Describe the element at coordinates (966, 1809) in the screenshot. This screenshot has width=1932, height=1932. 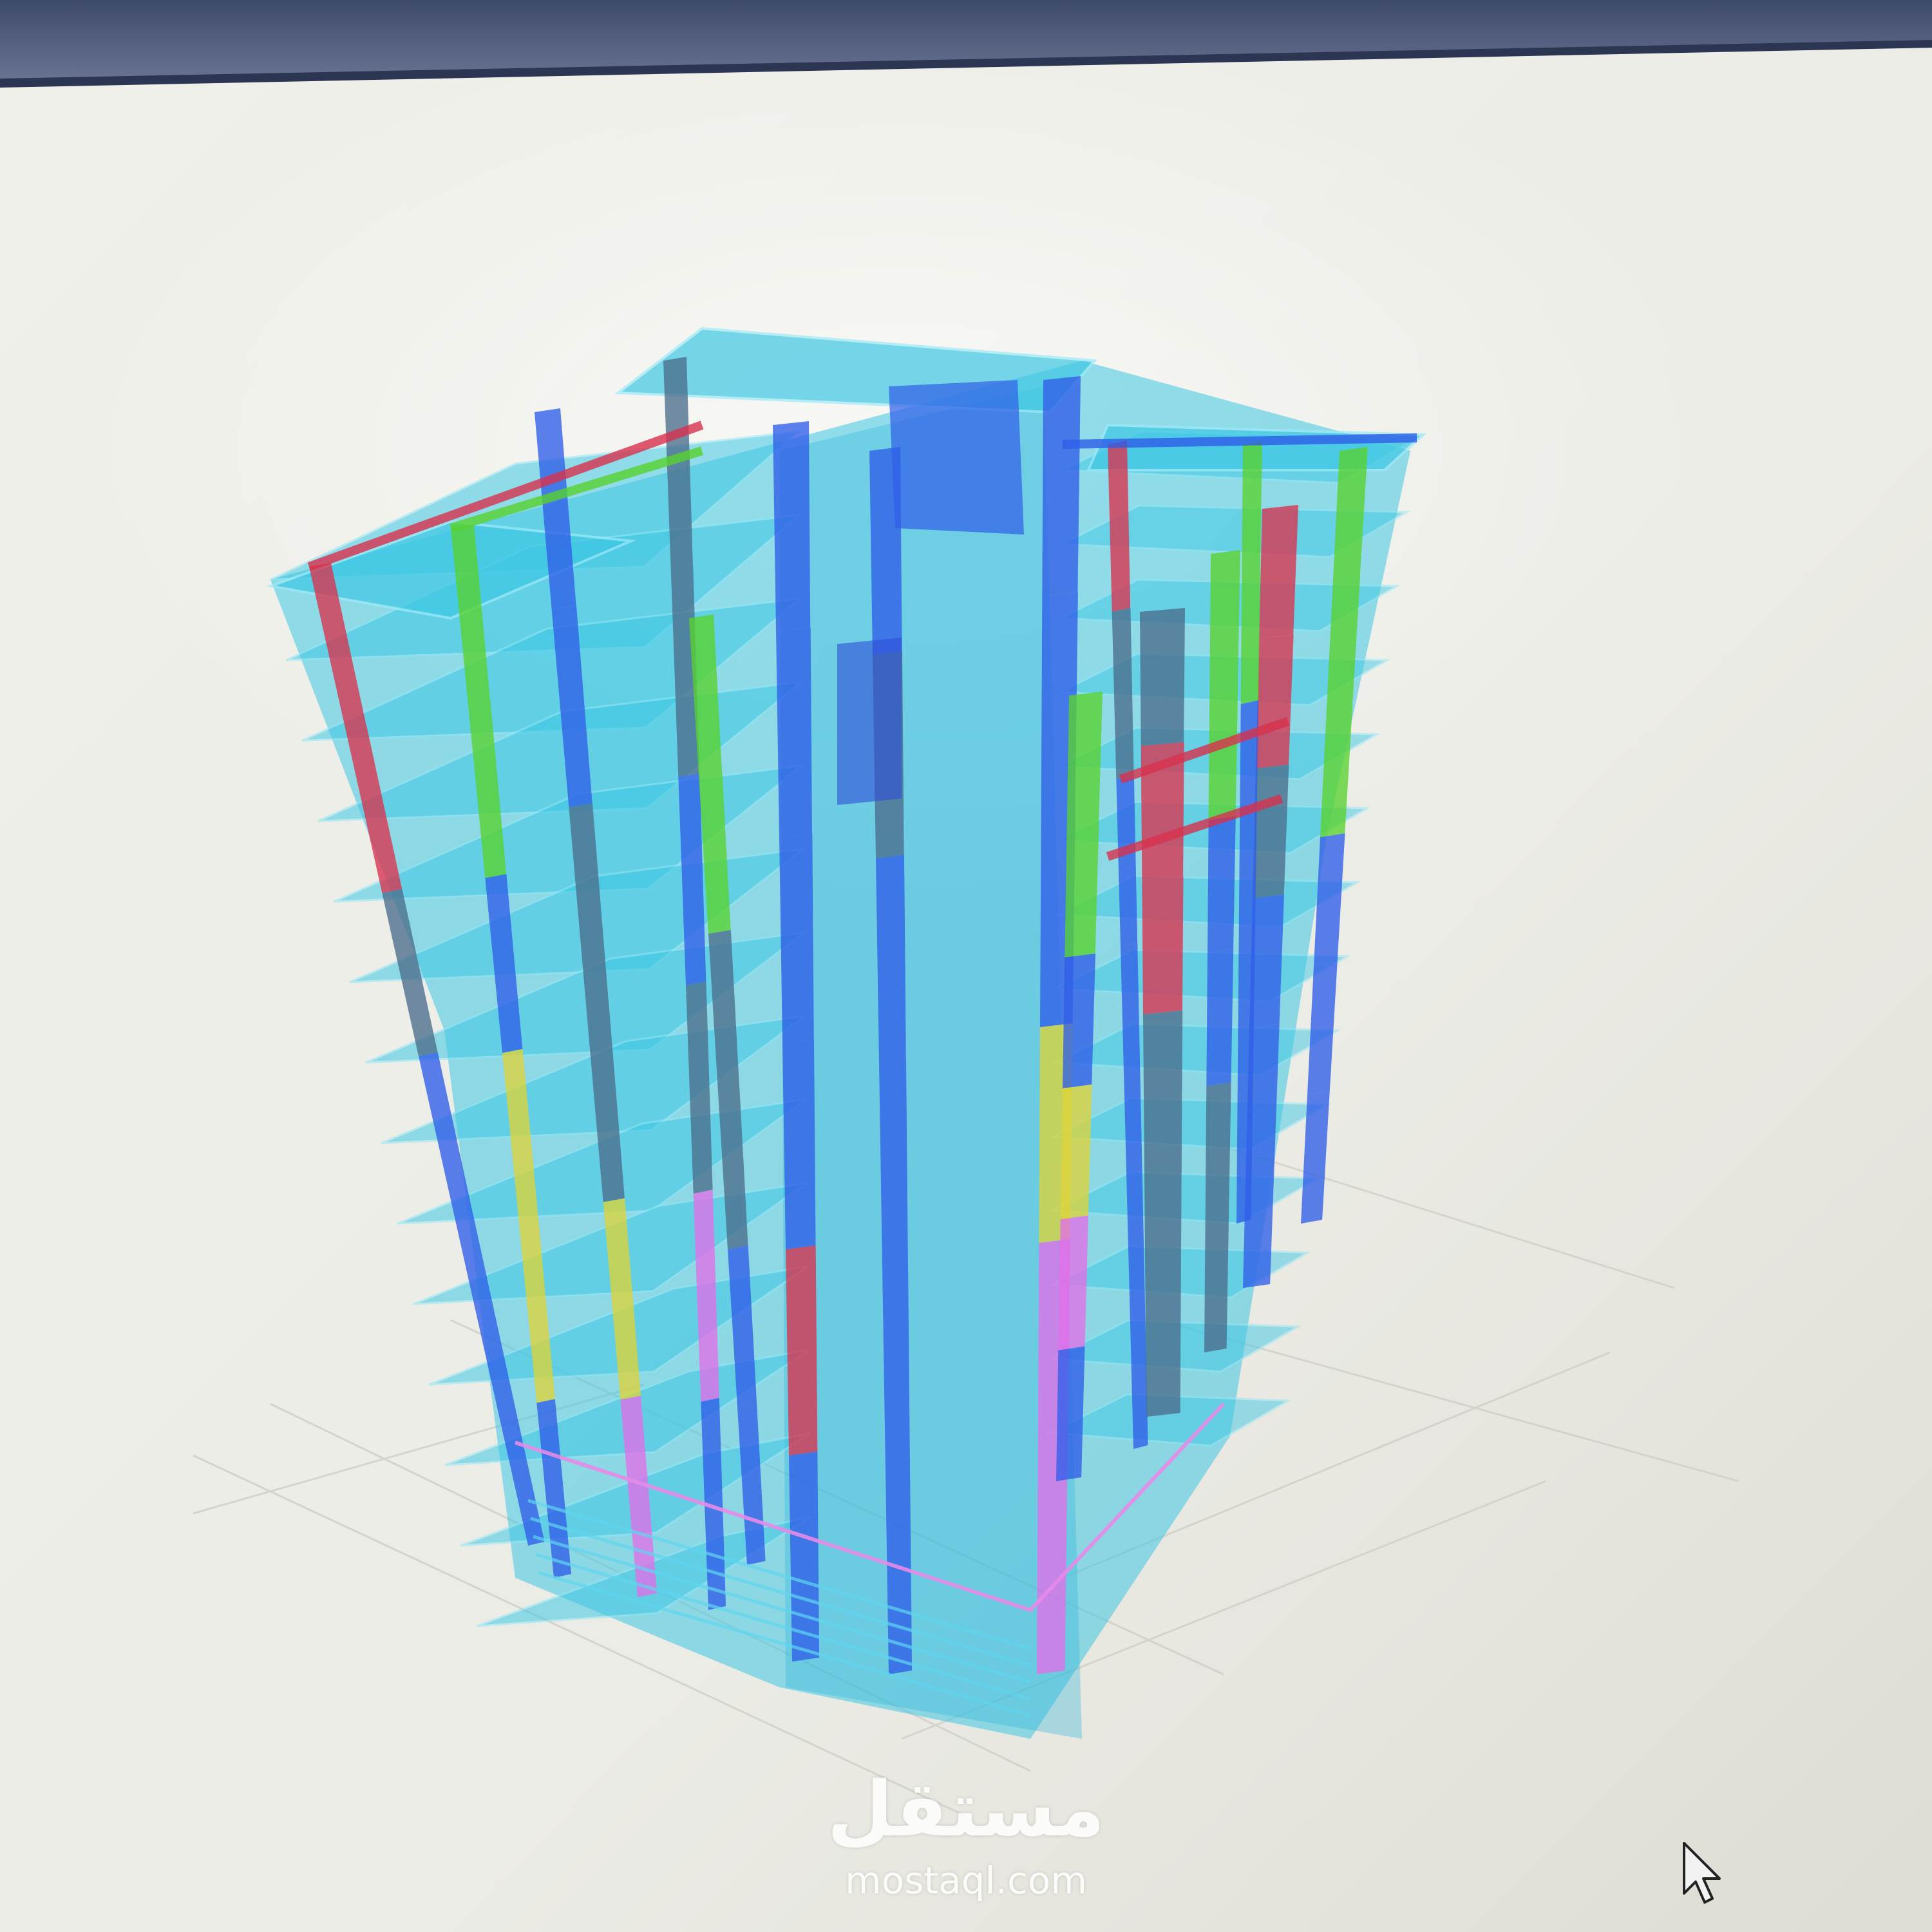
I see `watermark-logo: مستقل` at that location.